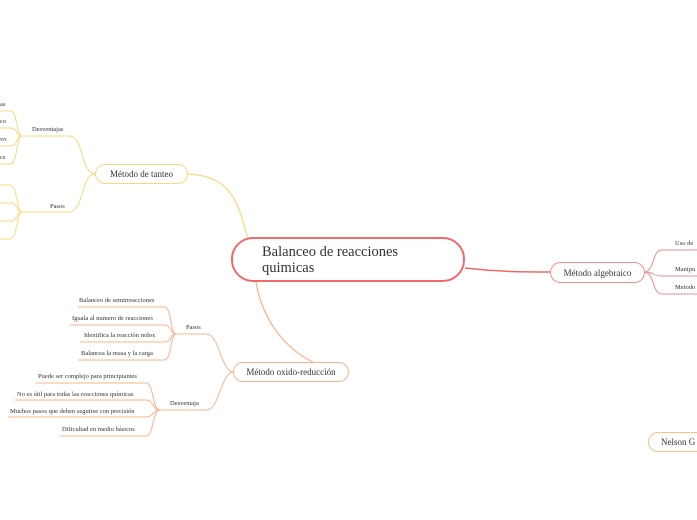 Image resolution: width=697 pixels, height=520 pixels. Describe the element at coordinates (98, 430) in the screenshot. I see `subtopic-desventaja-medio-basico: Dificultad en medio básicos` at that location.